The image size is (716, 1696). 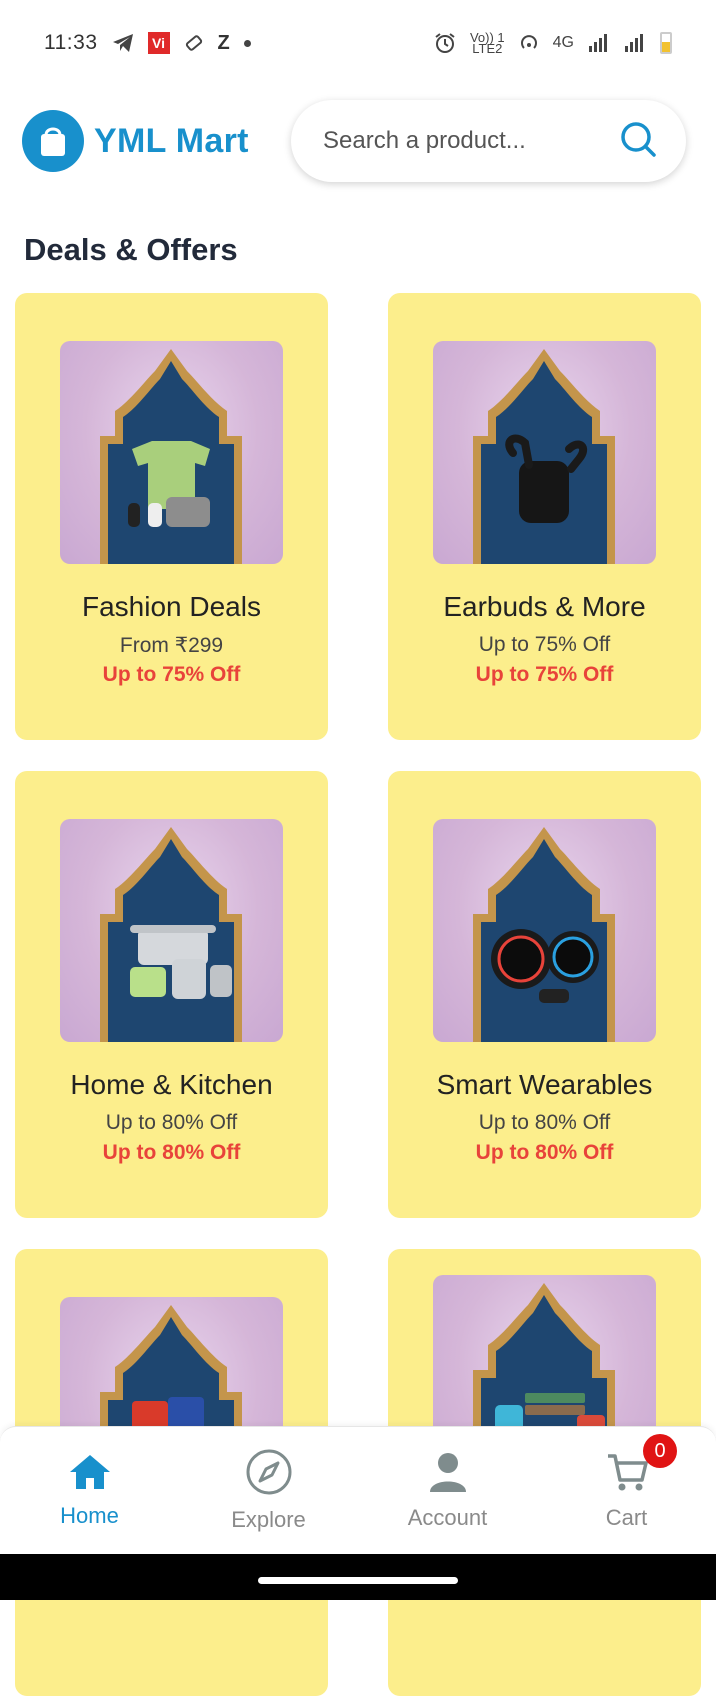 What do you see at coordinates (627, 1474) in the screenshot?
I see `cart-icon` at bounding box center [627, 1474].